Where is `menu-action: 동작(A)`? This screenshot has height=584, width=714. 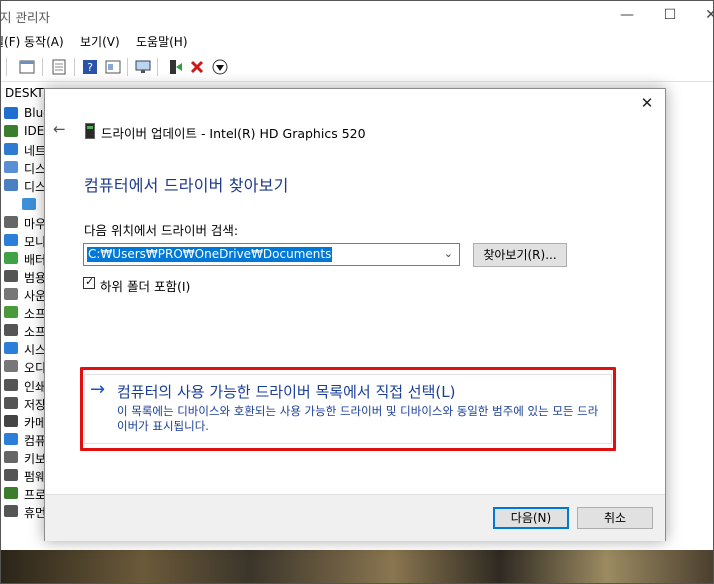
menu-action: 동작(A) is located at coordinates (44, 41).